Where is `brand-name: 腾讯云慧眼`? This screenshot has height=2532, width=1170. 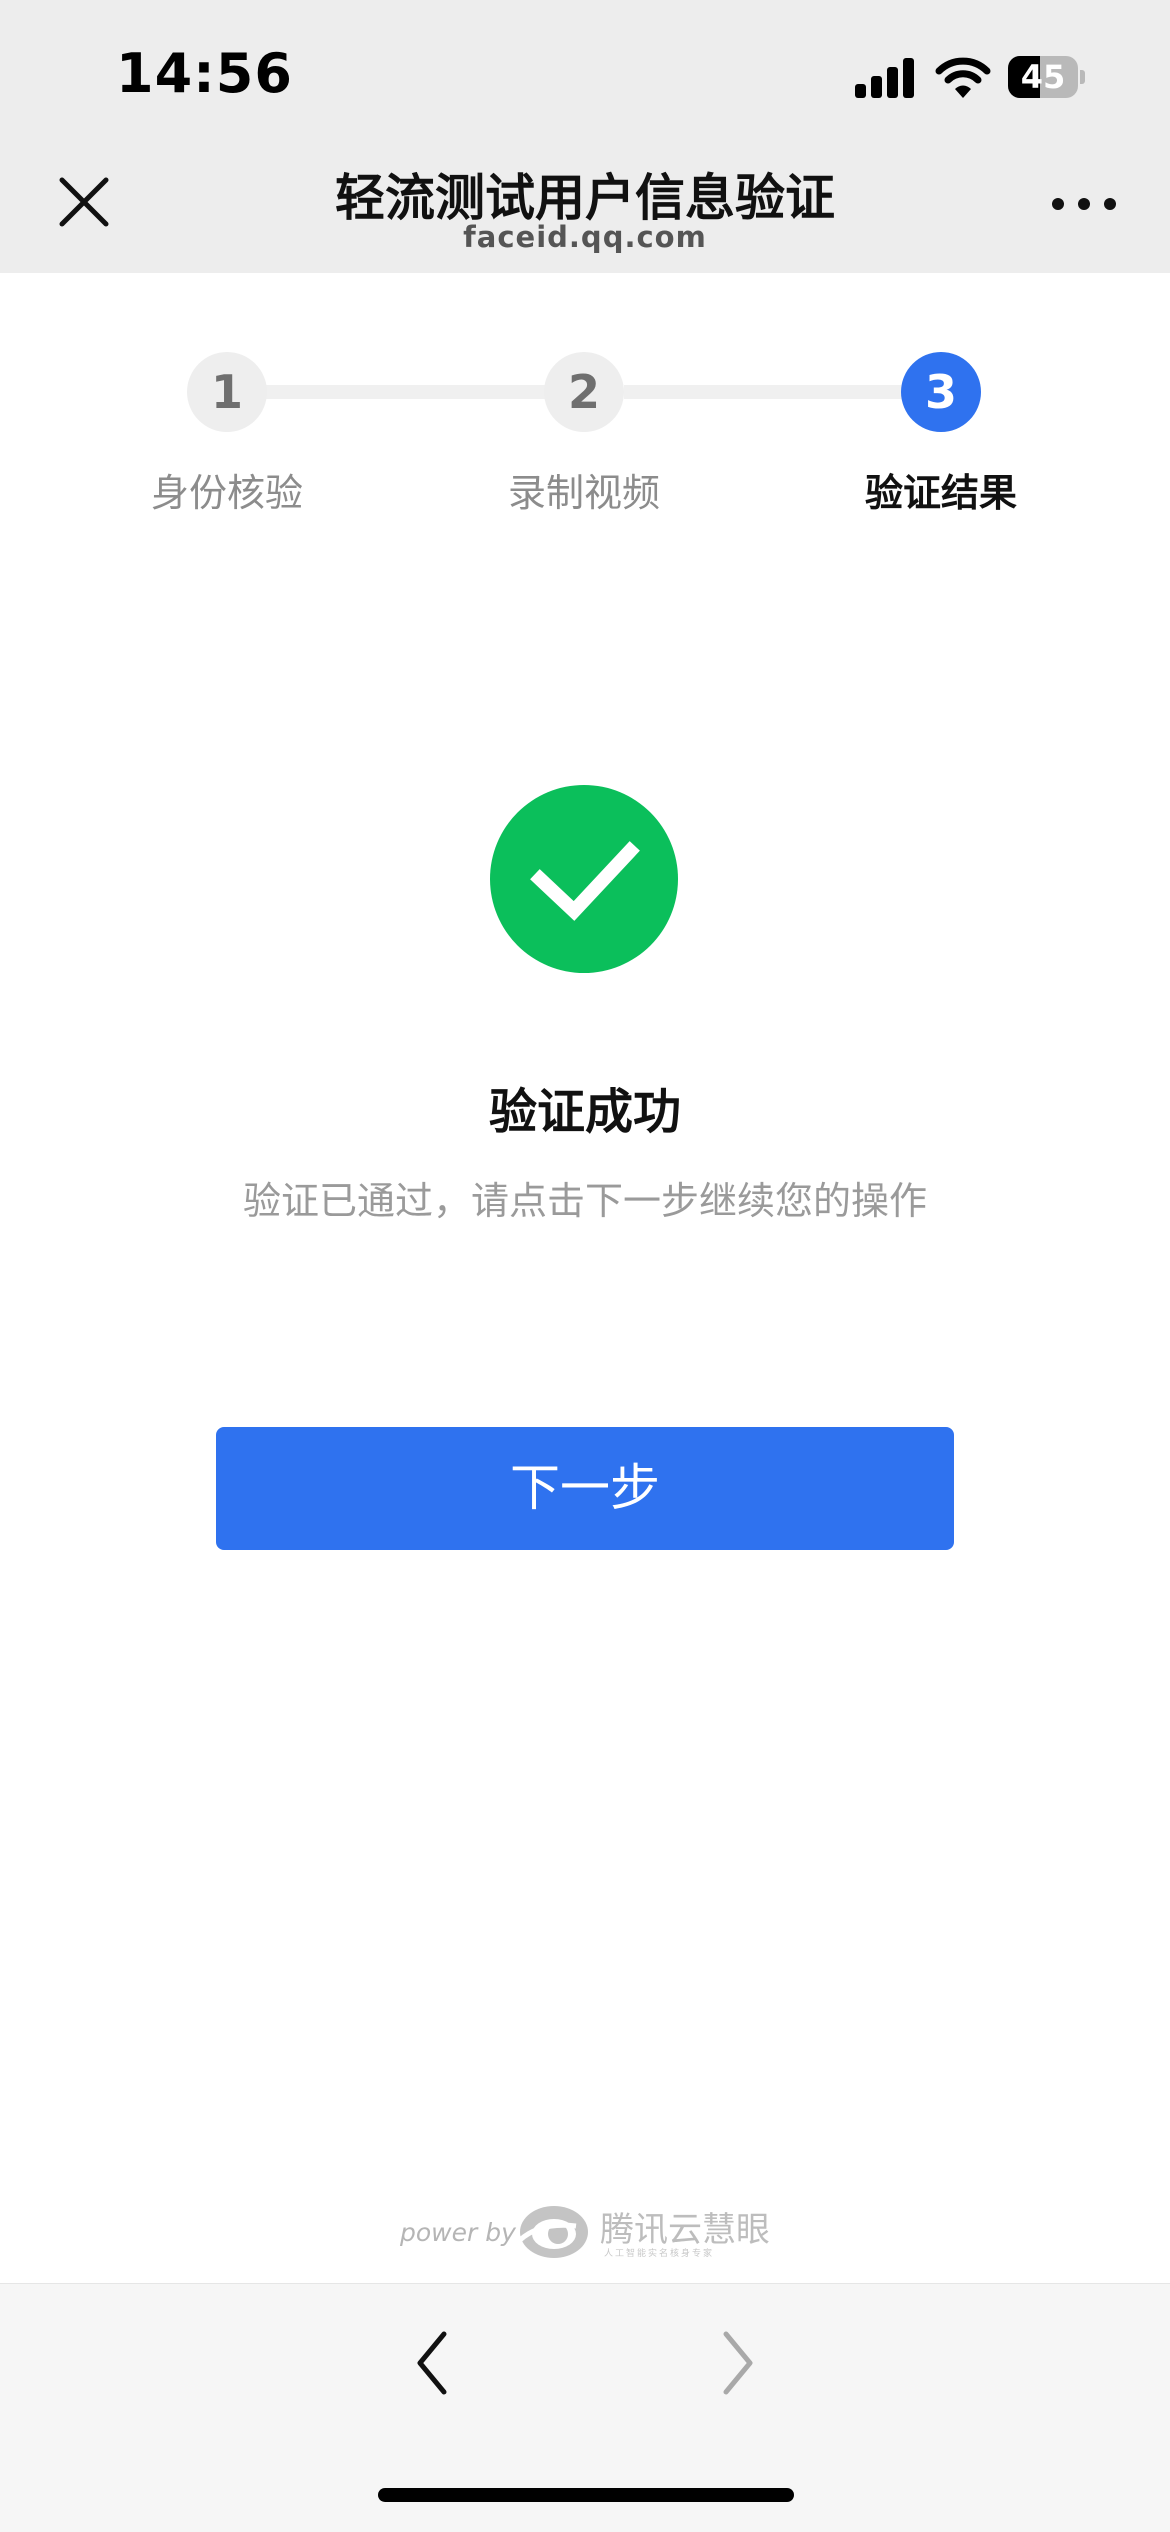
brand-name: 腾讯云慧眼 is located at coordinates (685, 2230).